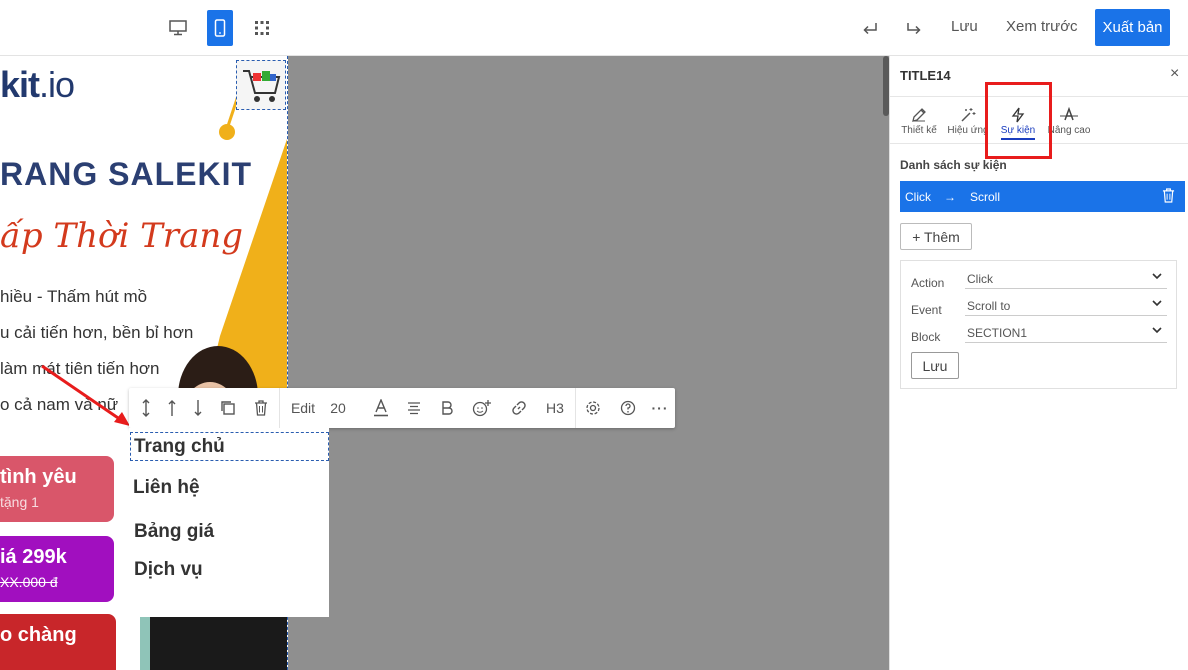  Describe the element at coordinates (261, 85) in the screenshot. I see `cart-image` at that location.